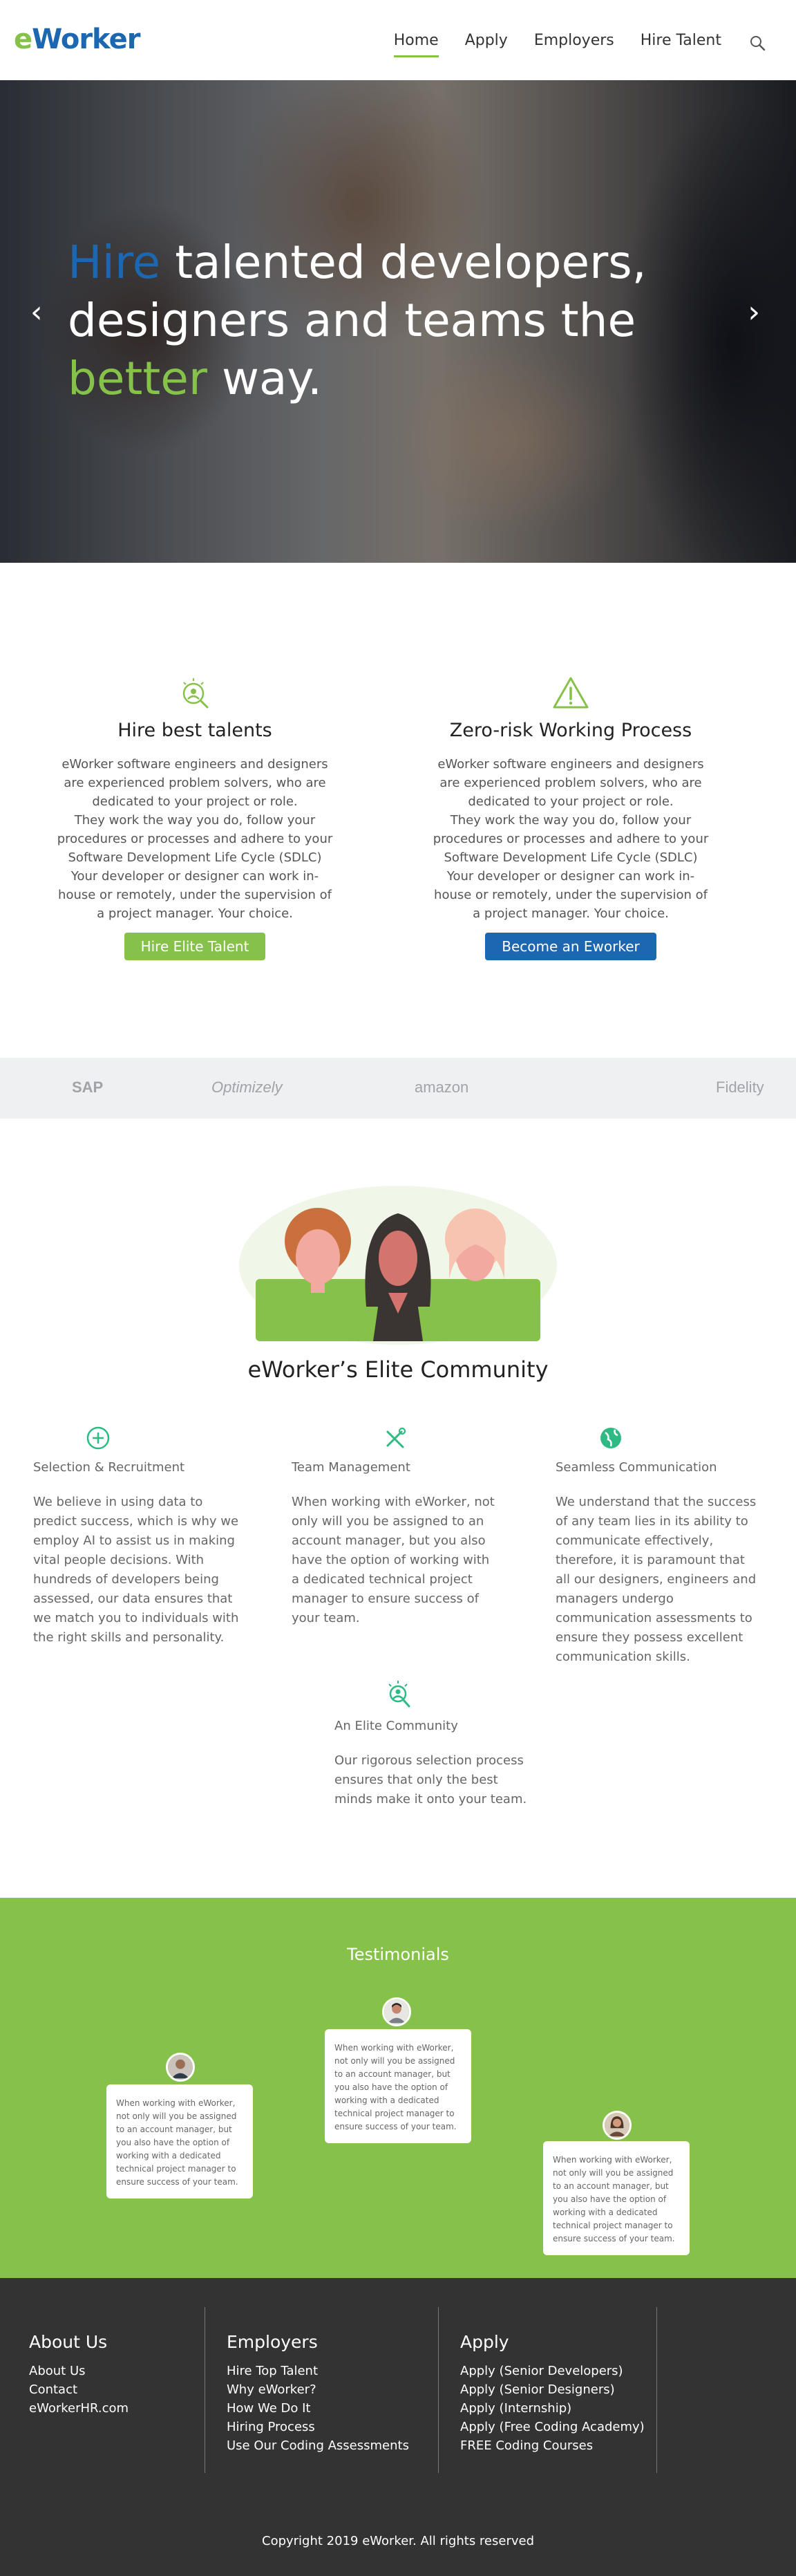  I want to click on talent-search-icon, so click(196, 693).